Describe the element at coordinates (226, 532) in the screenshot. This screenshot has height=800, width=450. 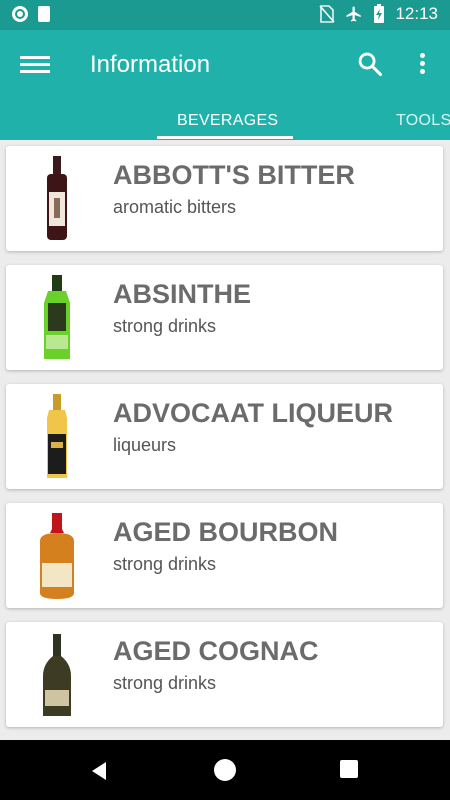
I see `item-name: AGED BOURBON` at that location.